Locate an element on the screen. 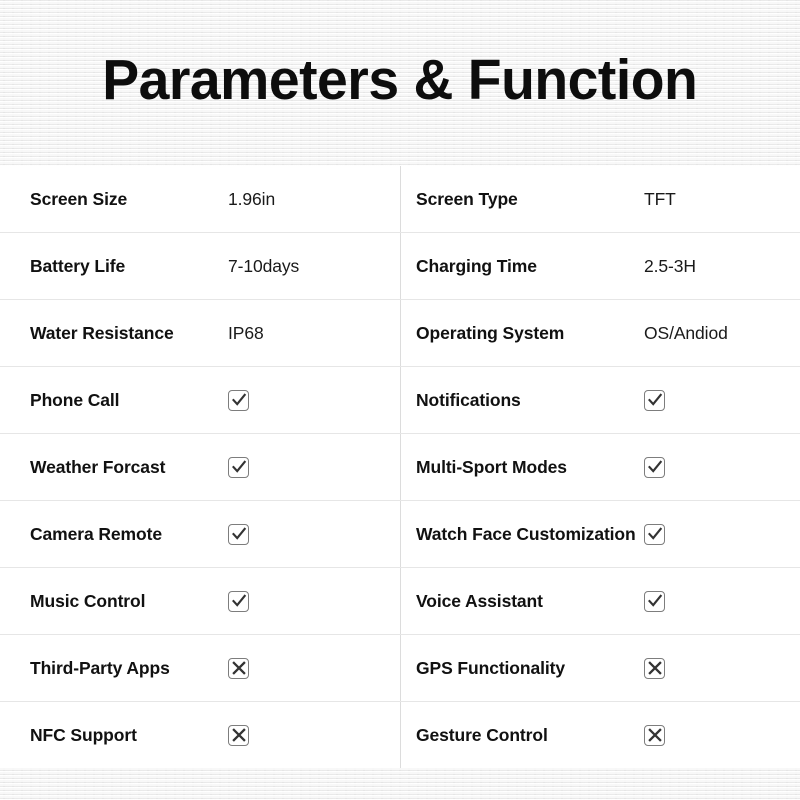 Image resolution: width=800 pixels, height=800 pixels. table-cell-left: Third-Party Apps is located at coordinates (200, 668).